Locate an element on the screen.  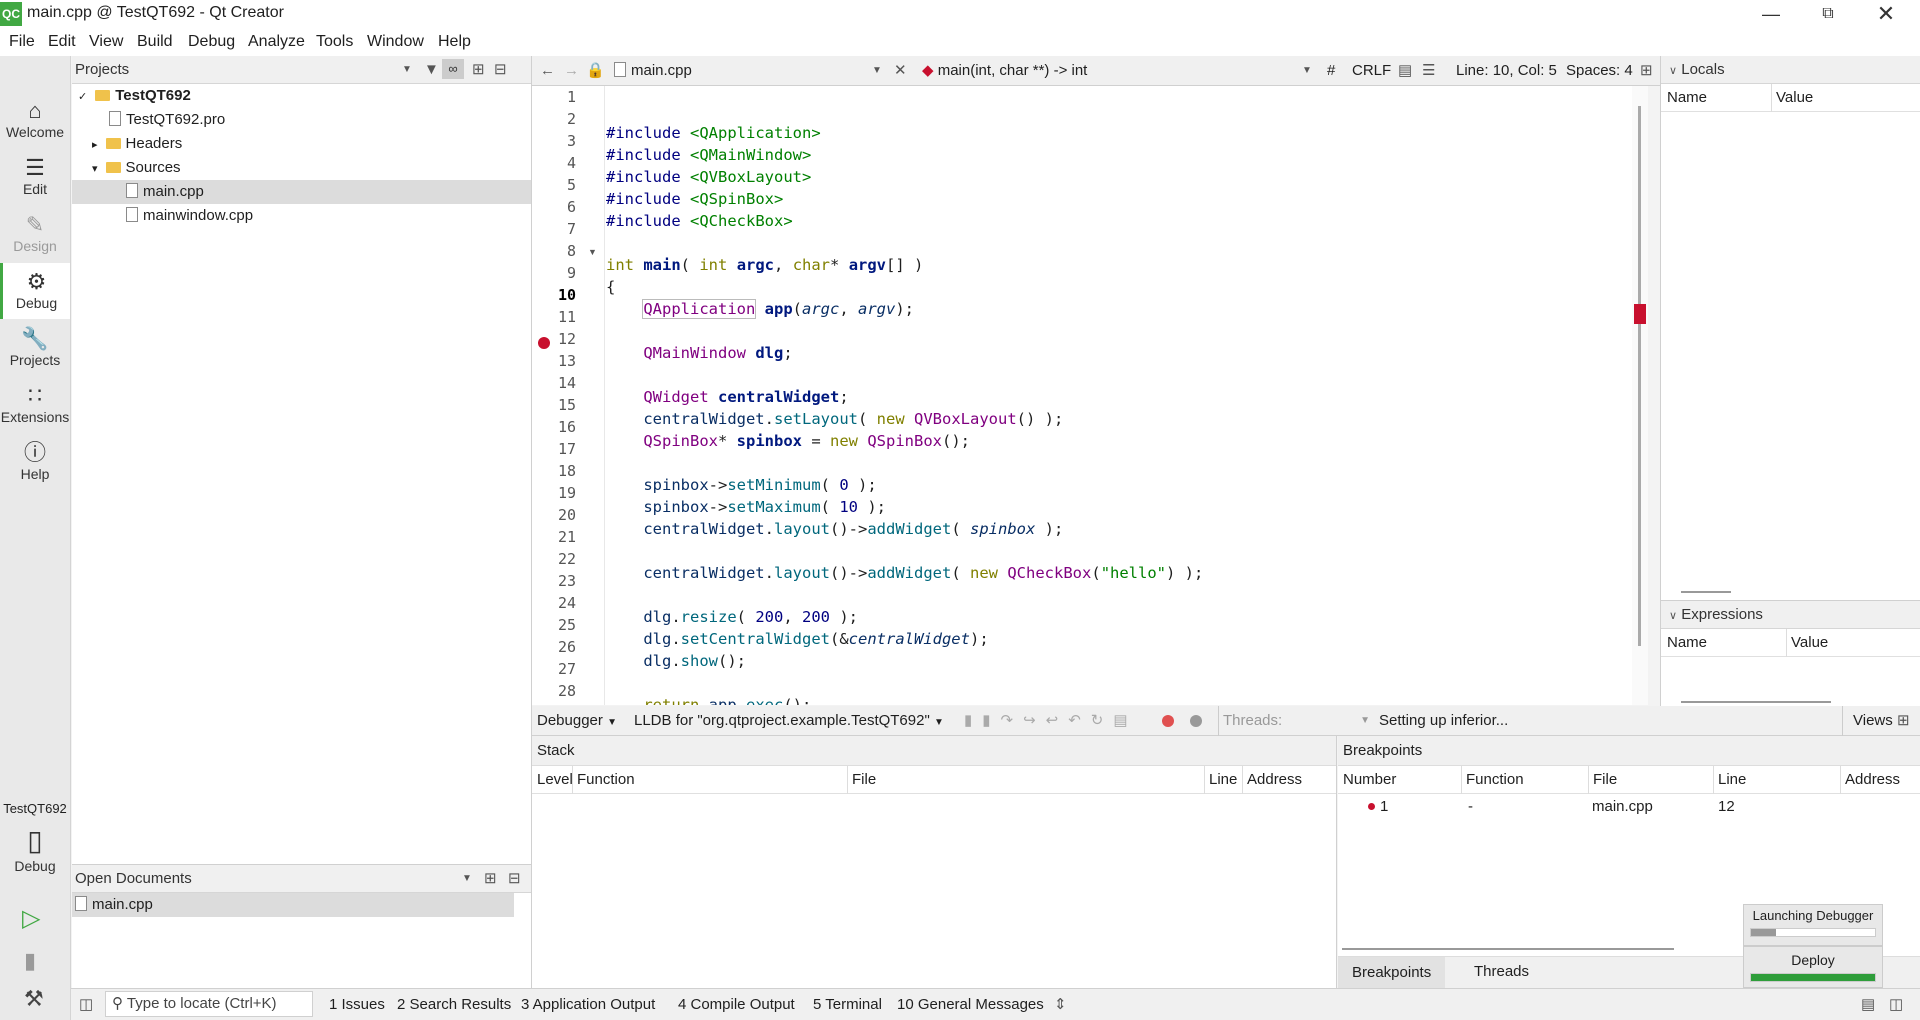
menu-window: Window is located at coordinates (395, 42).